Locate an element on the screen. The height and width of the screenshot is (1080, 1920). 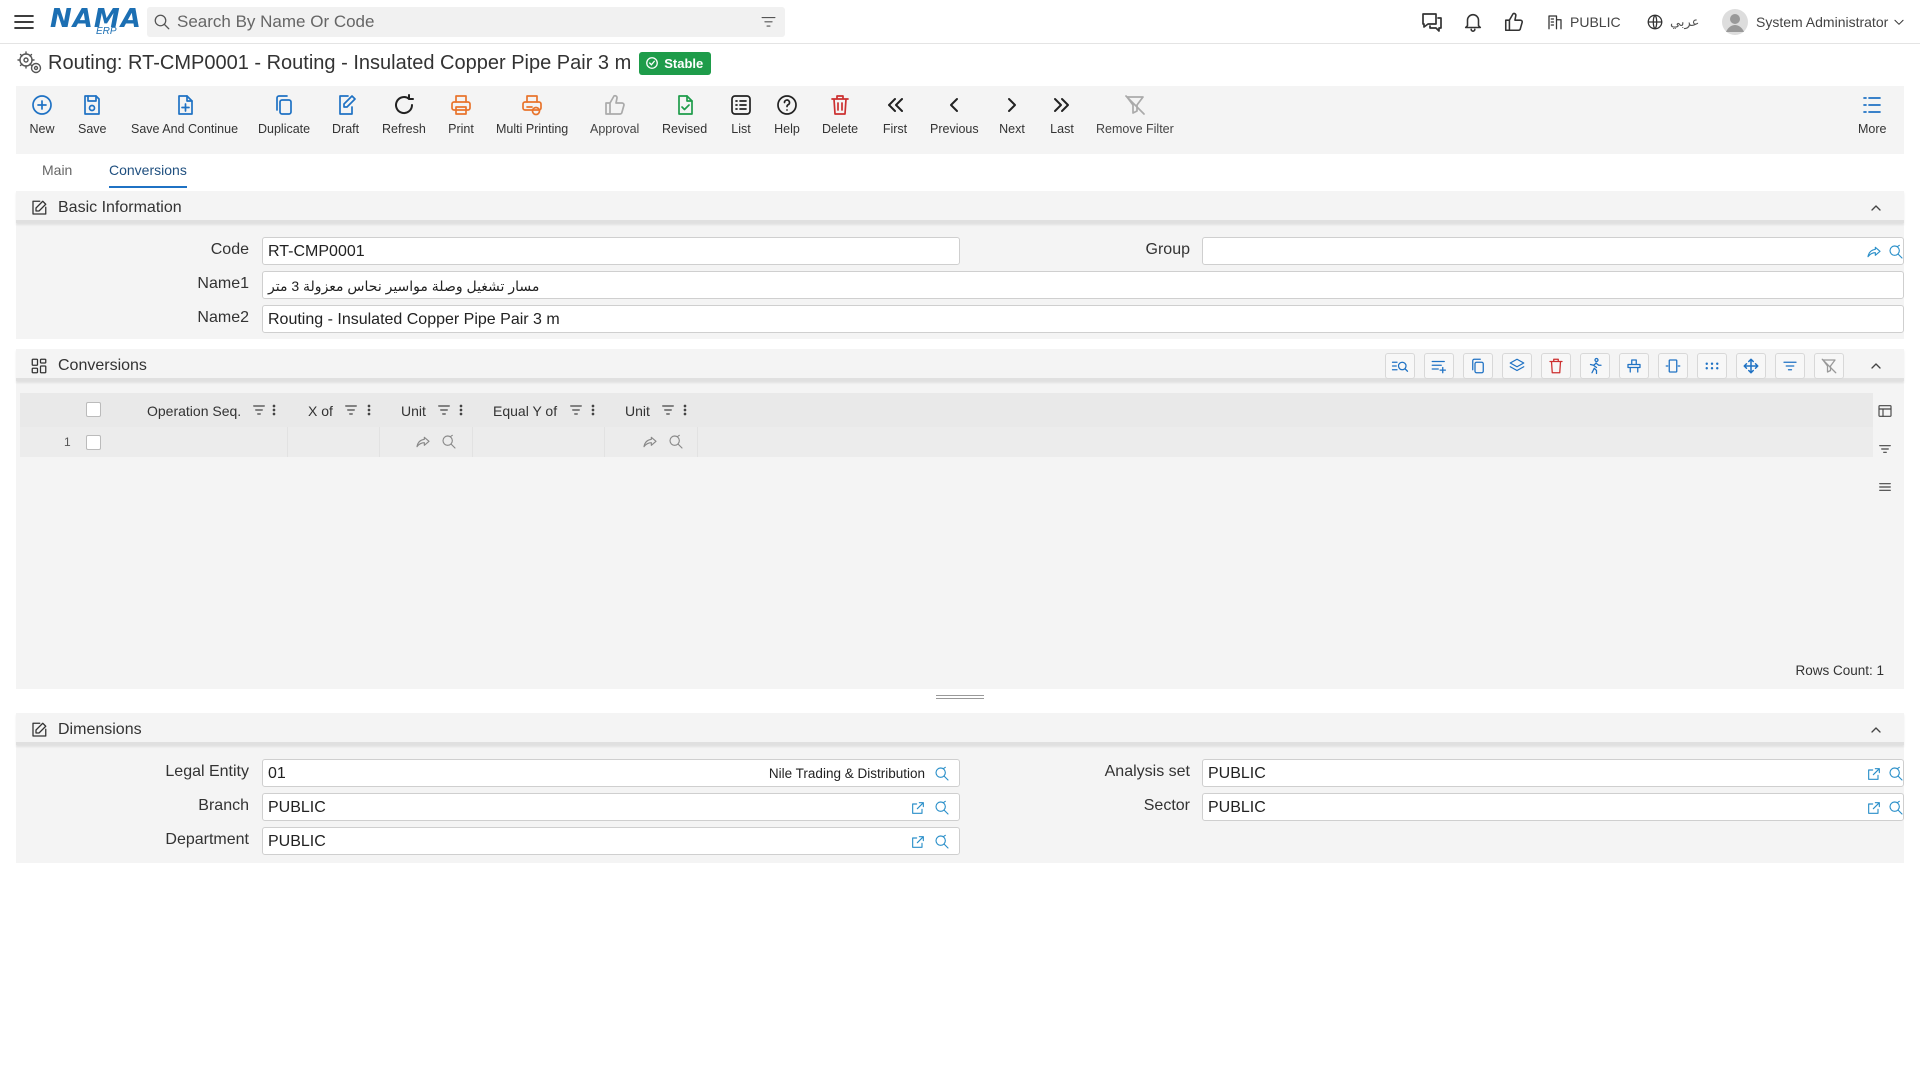
col-unit-2: Unit is located at coordinates (637, 411).